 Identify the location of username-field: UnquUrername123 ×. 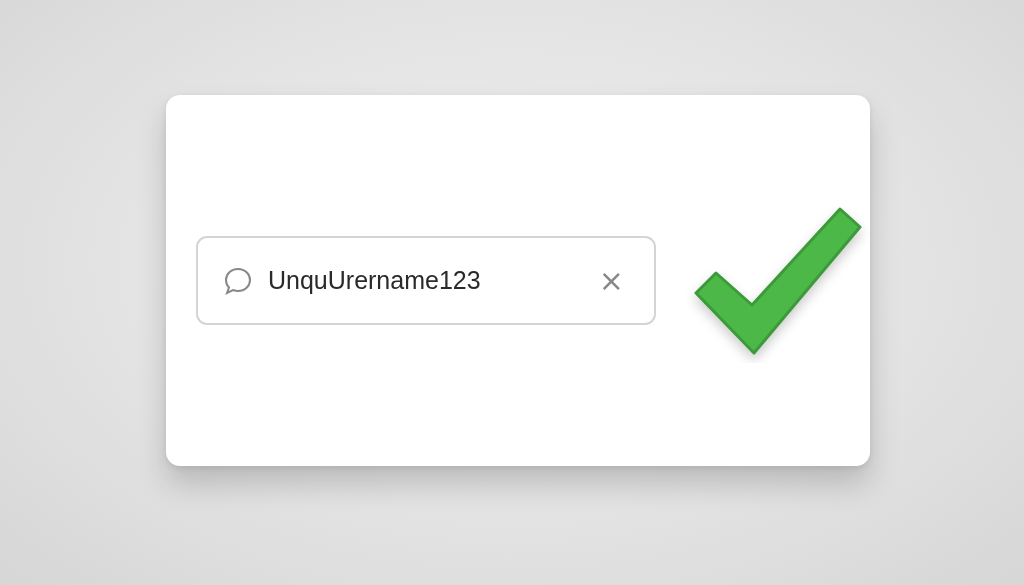
(426, 280).